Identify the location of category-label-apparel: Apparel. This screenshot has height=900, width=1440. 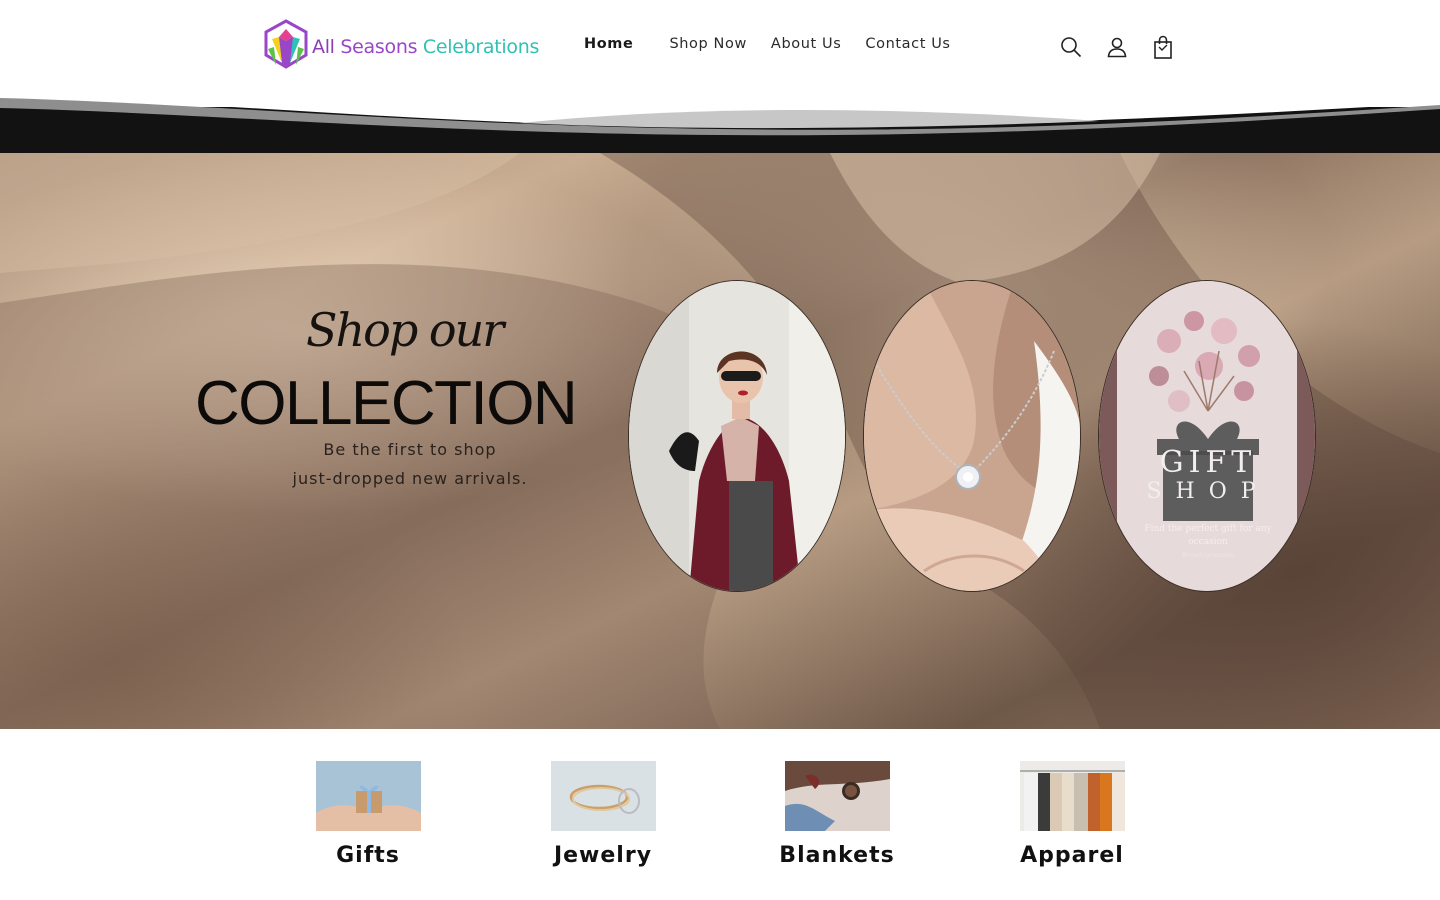
(1072, 855).